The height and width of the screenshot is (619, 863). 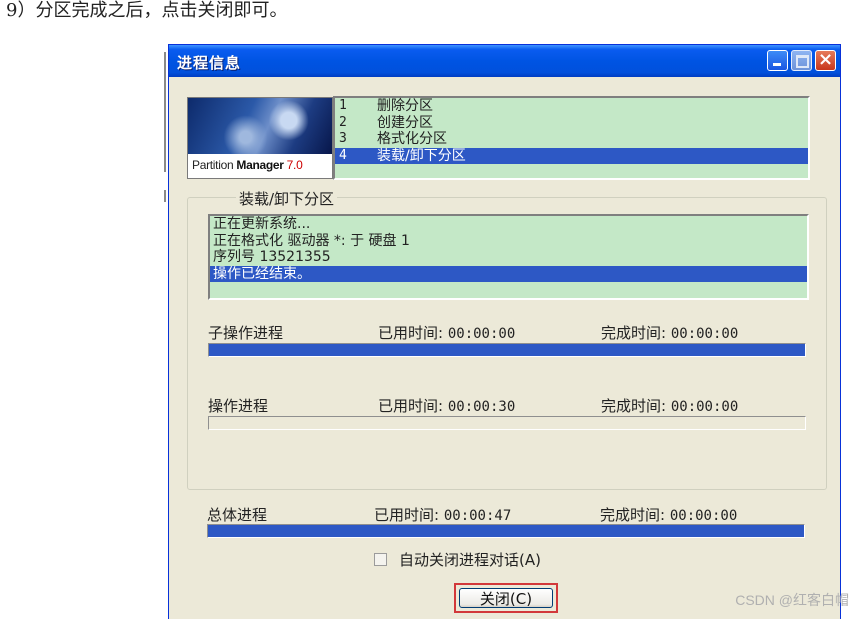 I want to click on sub-progress-bar, so click(x=507, y=350).